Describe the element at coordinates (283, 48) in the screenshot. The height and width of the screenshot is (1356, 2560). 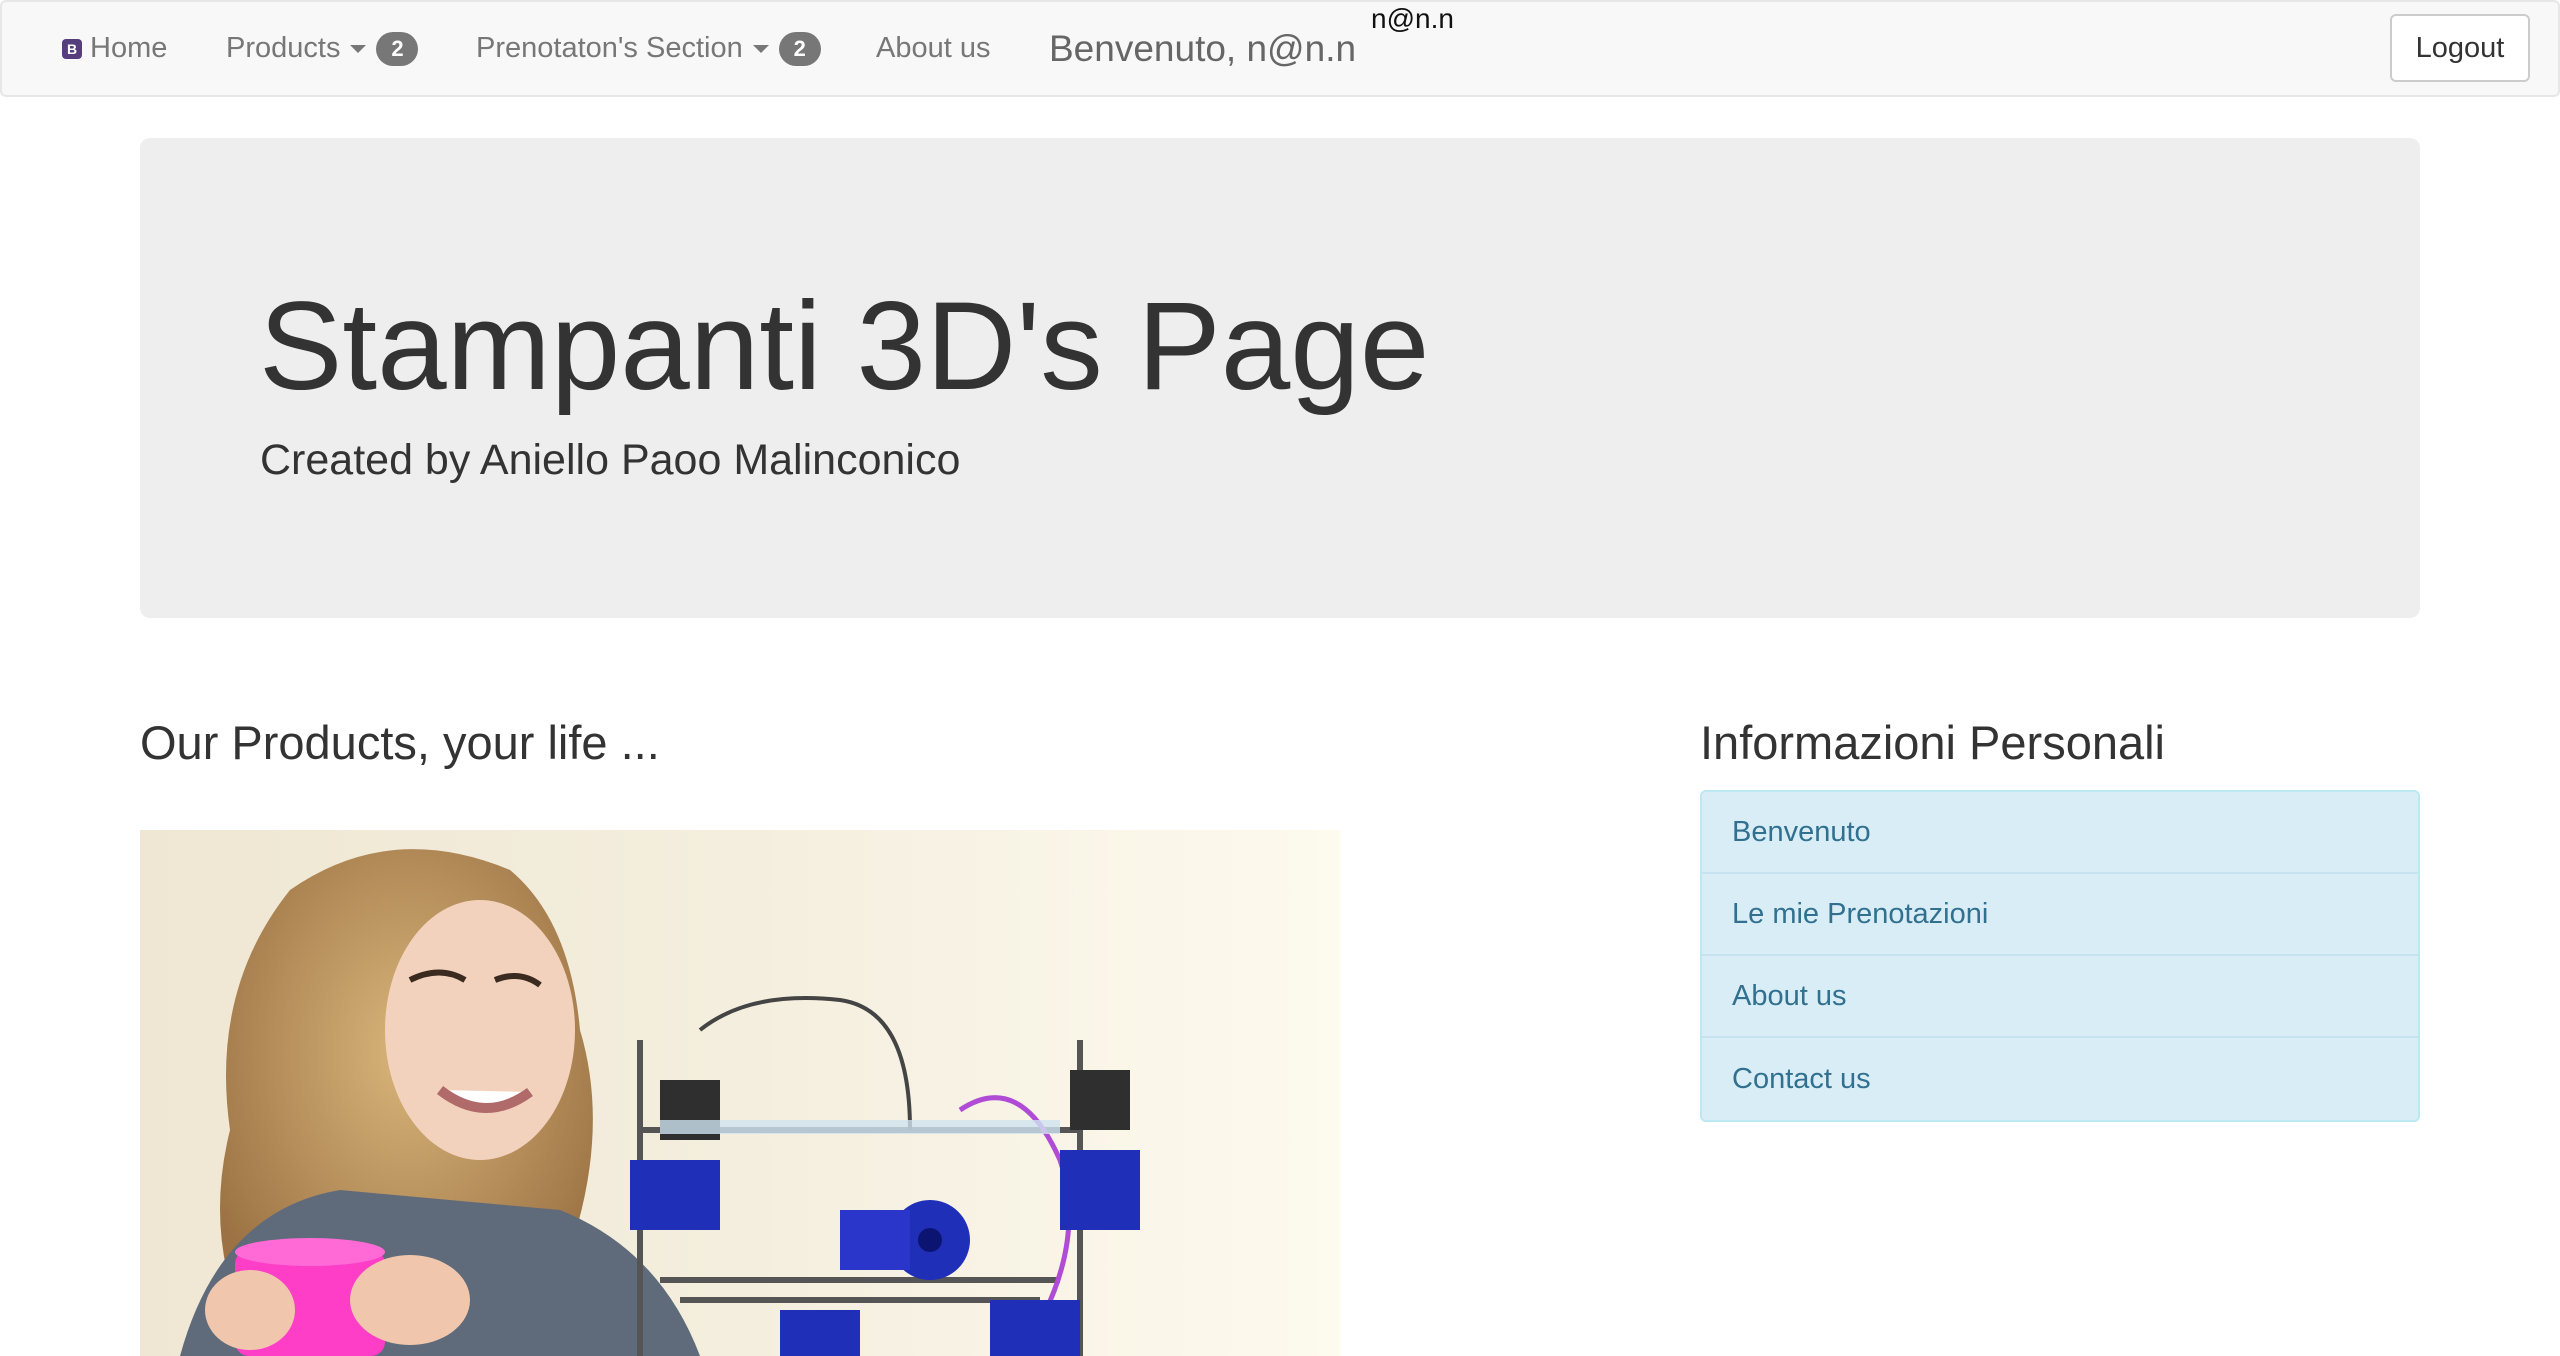
I see `nav-products-label: Products` at that location.